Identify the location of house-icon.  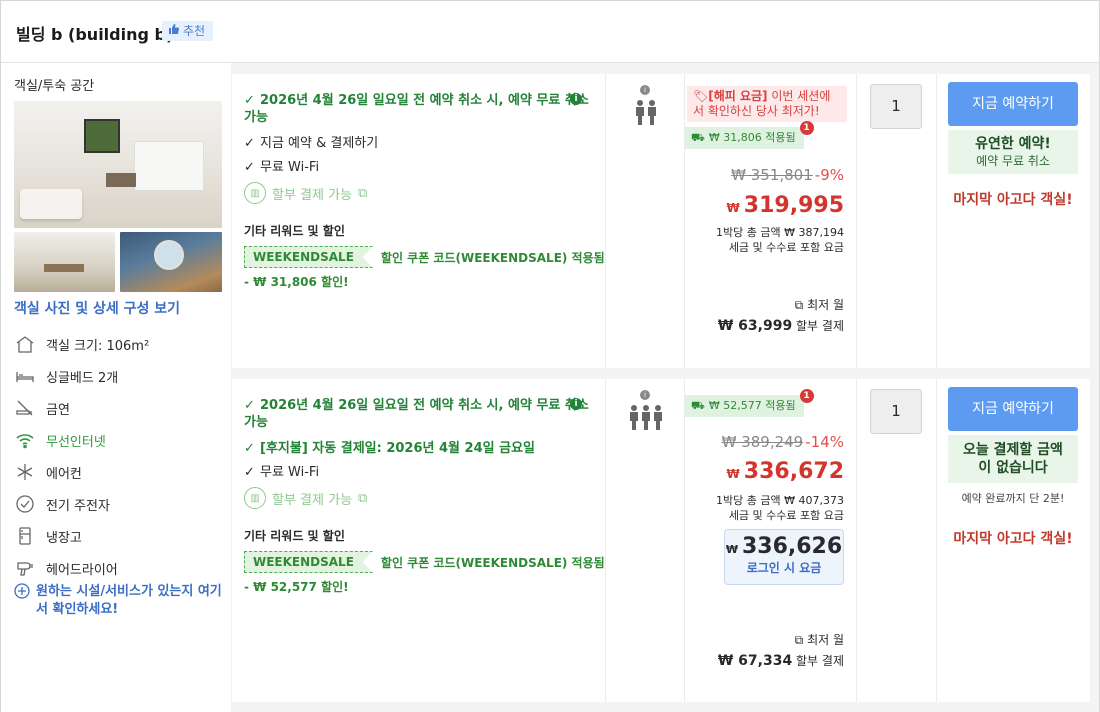
(25, 344).